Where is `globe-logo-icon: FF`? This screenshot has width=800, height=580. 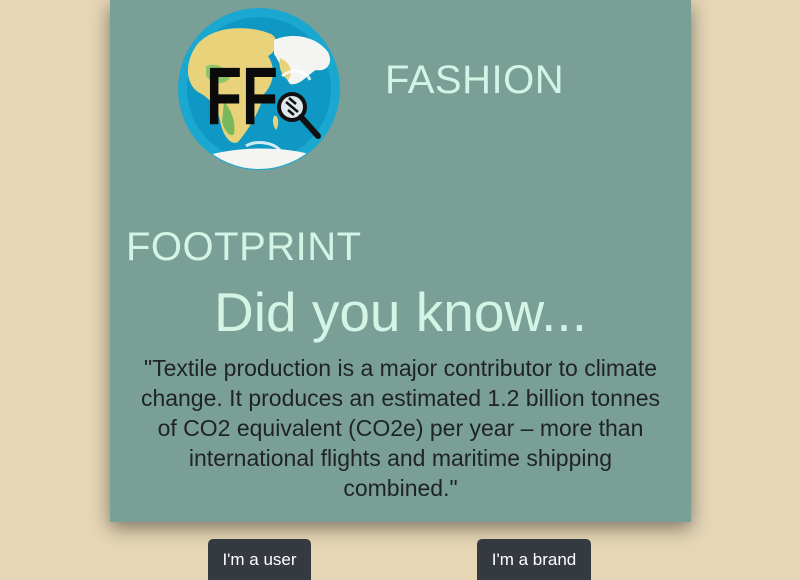
globe-logo-icon: FF is located at coordinates (259, 89).